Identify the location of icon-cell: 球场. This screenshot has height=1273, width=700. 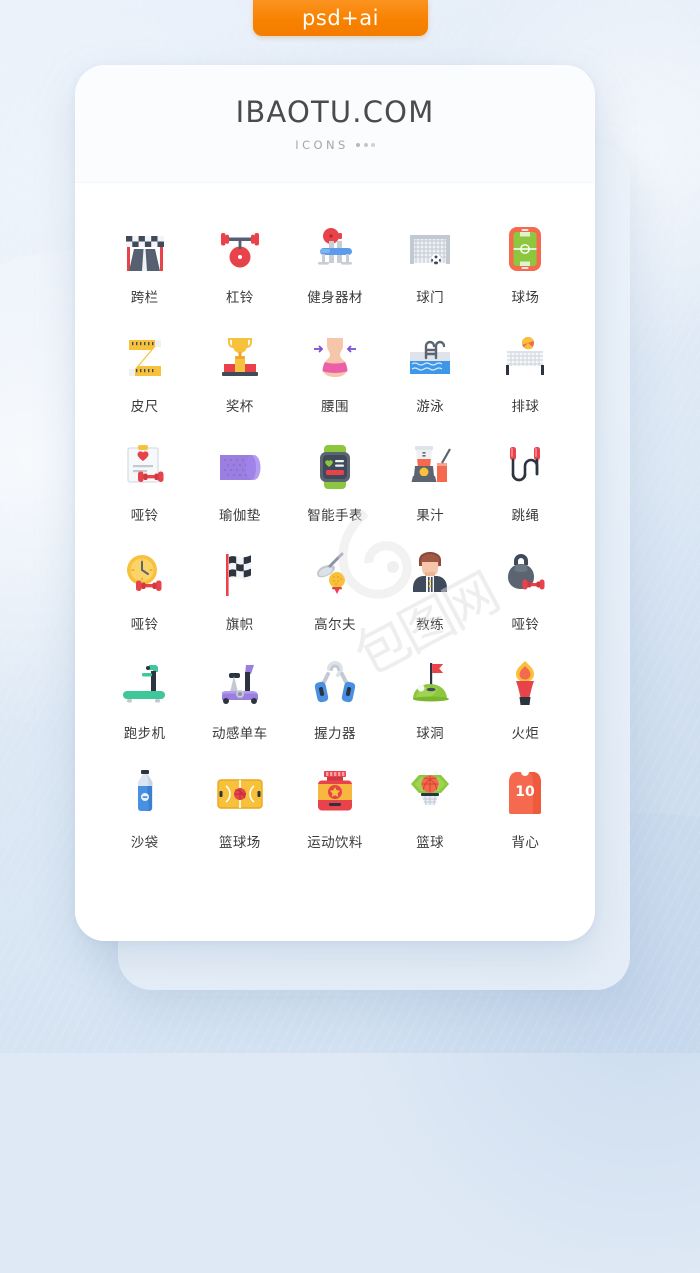
(525, 263).